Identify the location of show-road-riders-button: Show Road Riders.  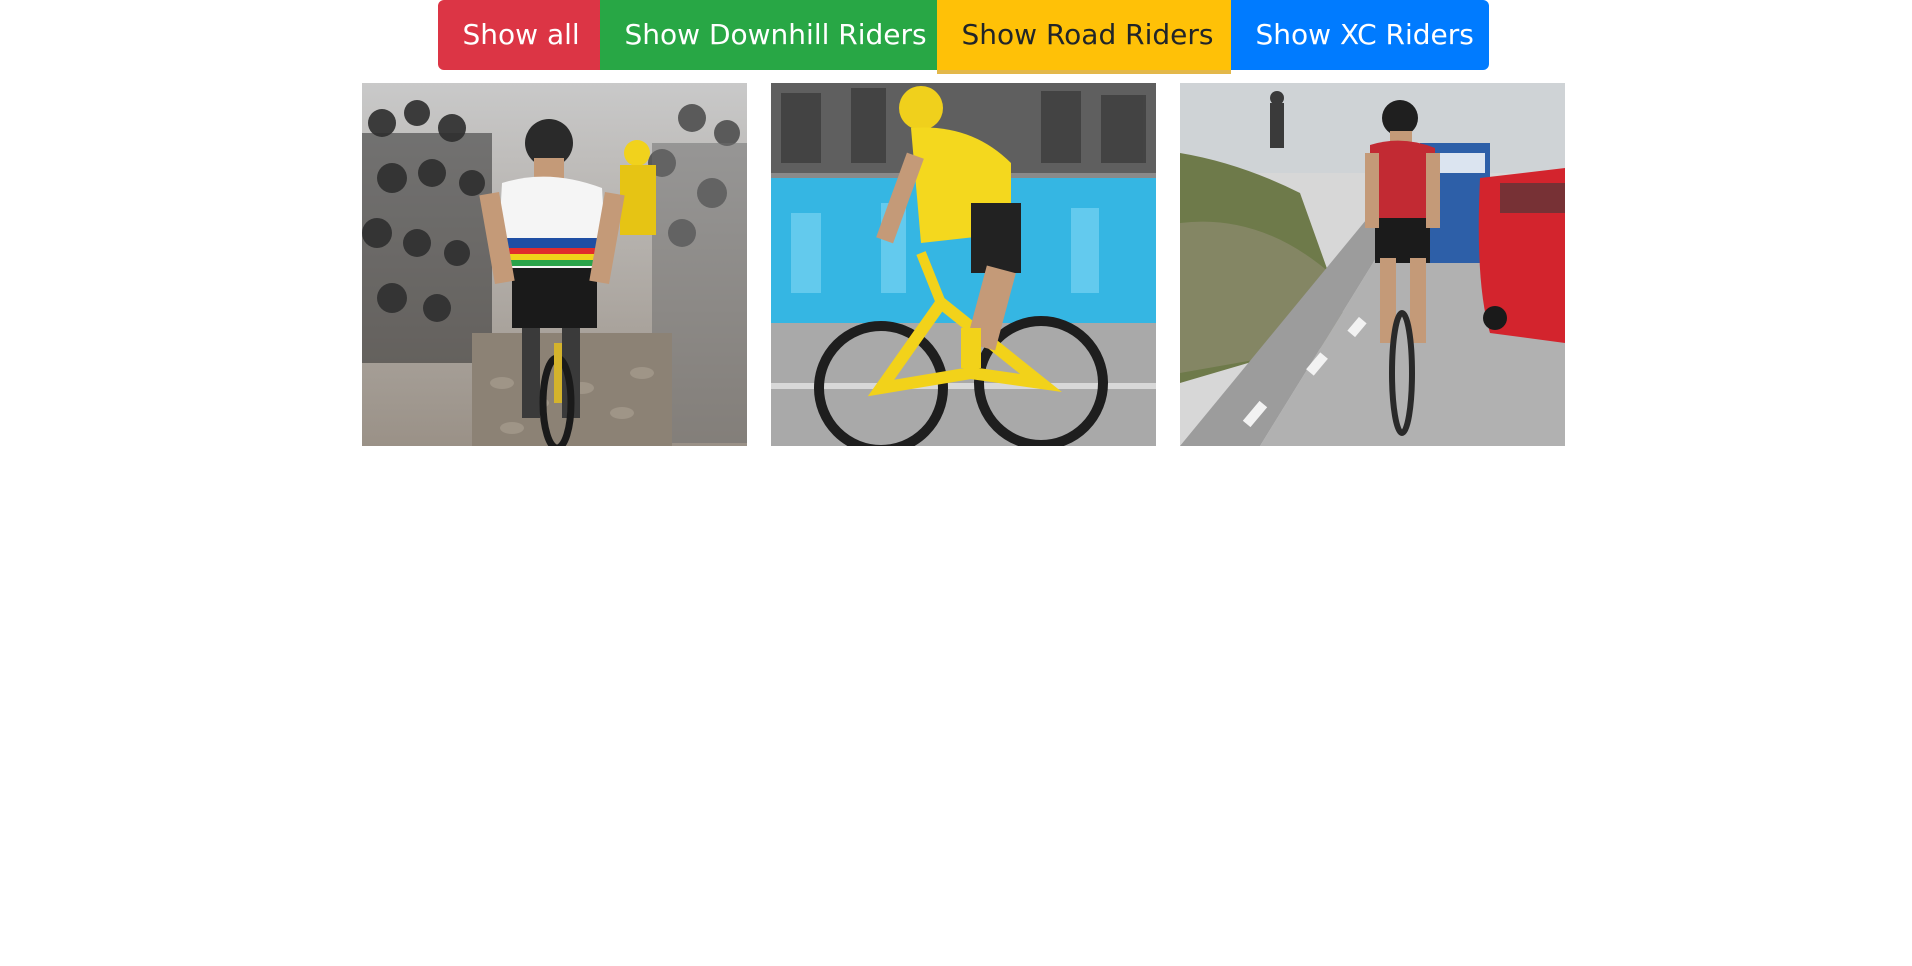
(1083, 35).